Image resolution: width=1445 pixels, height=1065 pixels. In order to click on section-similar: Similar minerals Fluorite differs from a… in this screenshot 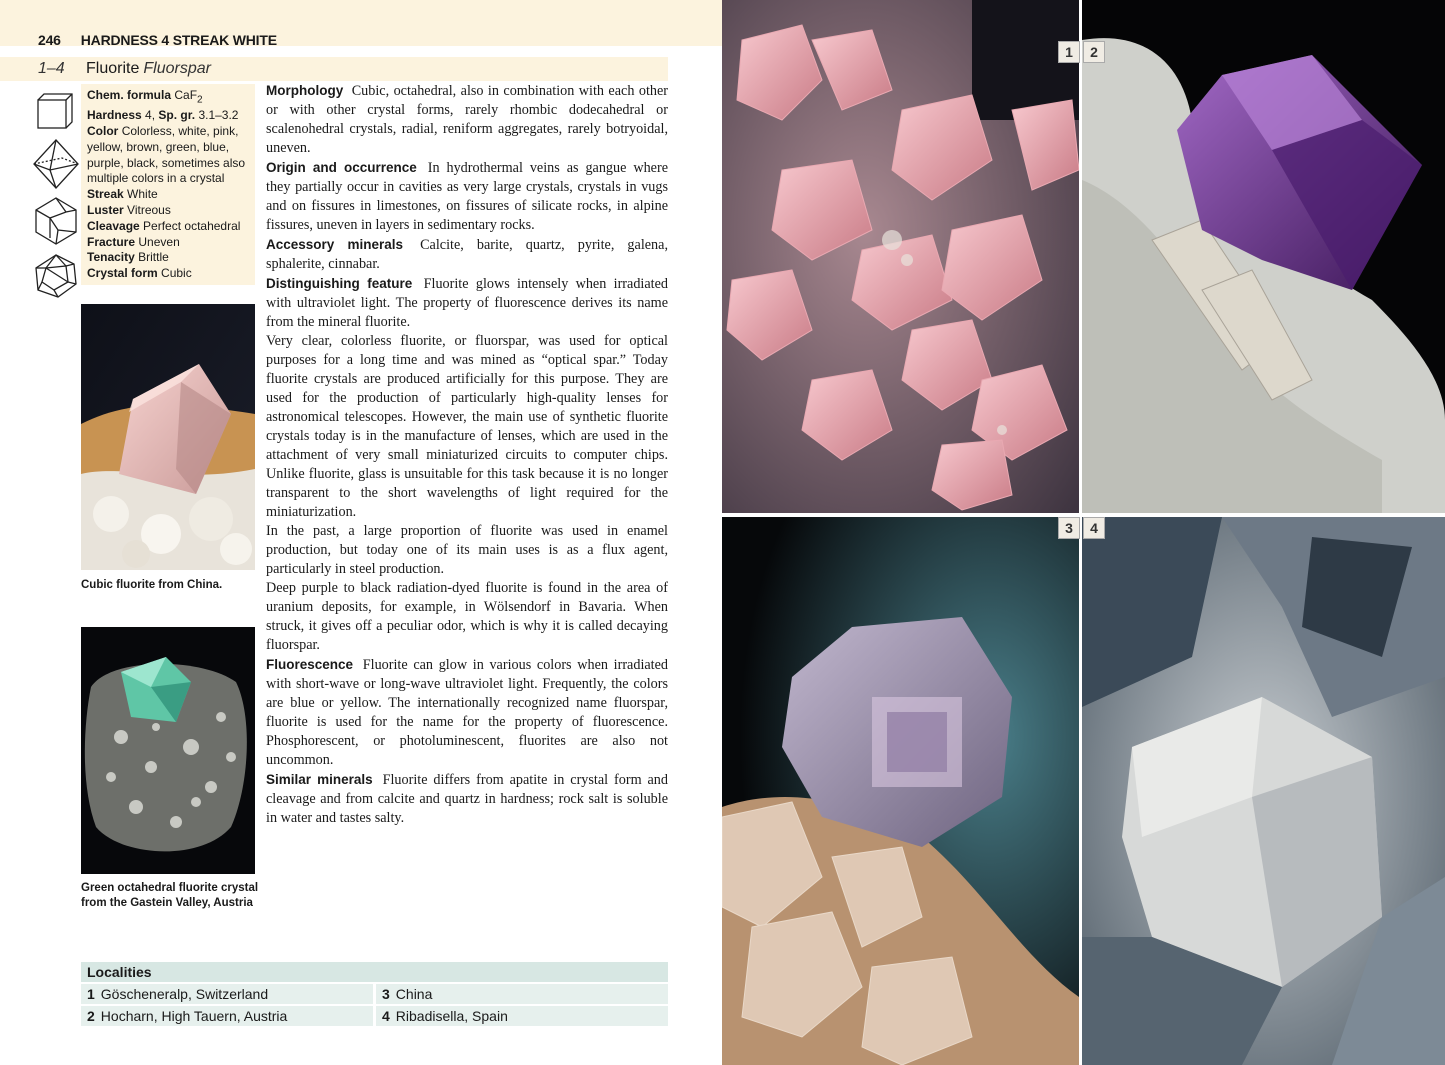, I will do `click(467, 799)`.